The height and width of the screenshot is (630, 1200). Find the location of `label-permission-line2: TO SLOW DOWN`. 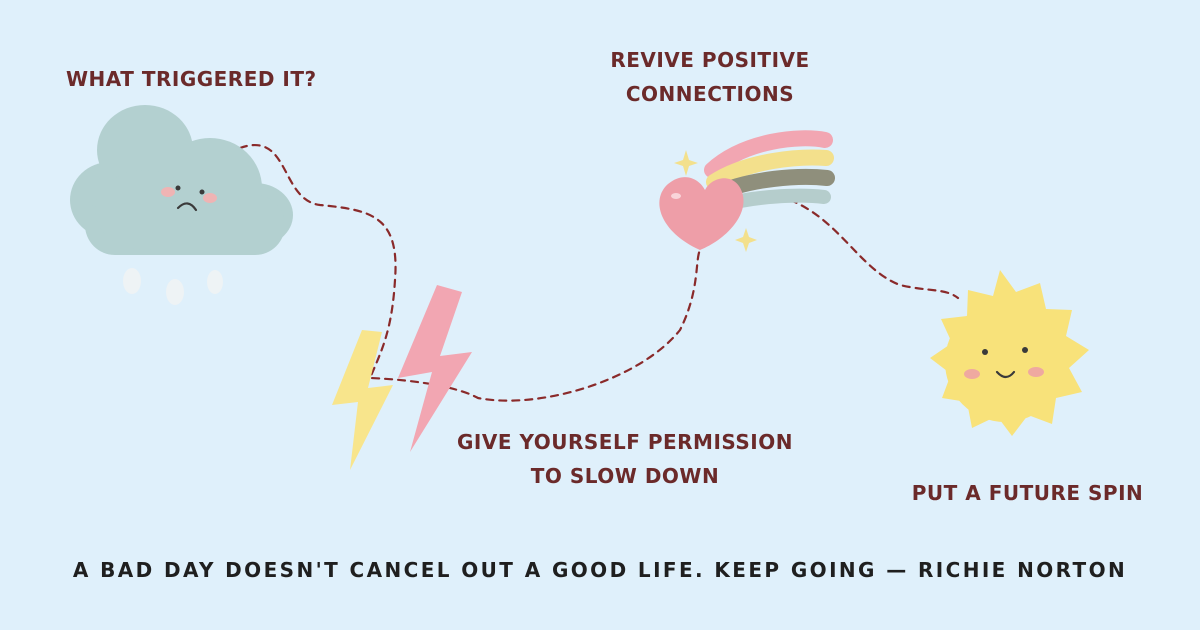

label-permission-line2: TO SLOW DOWN is located at coordinates (625, 476).